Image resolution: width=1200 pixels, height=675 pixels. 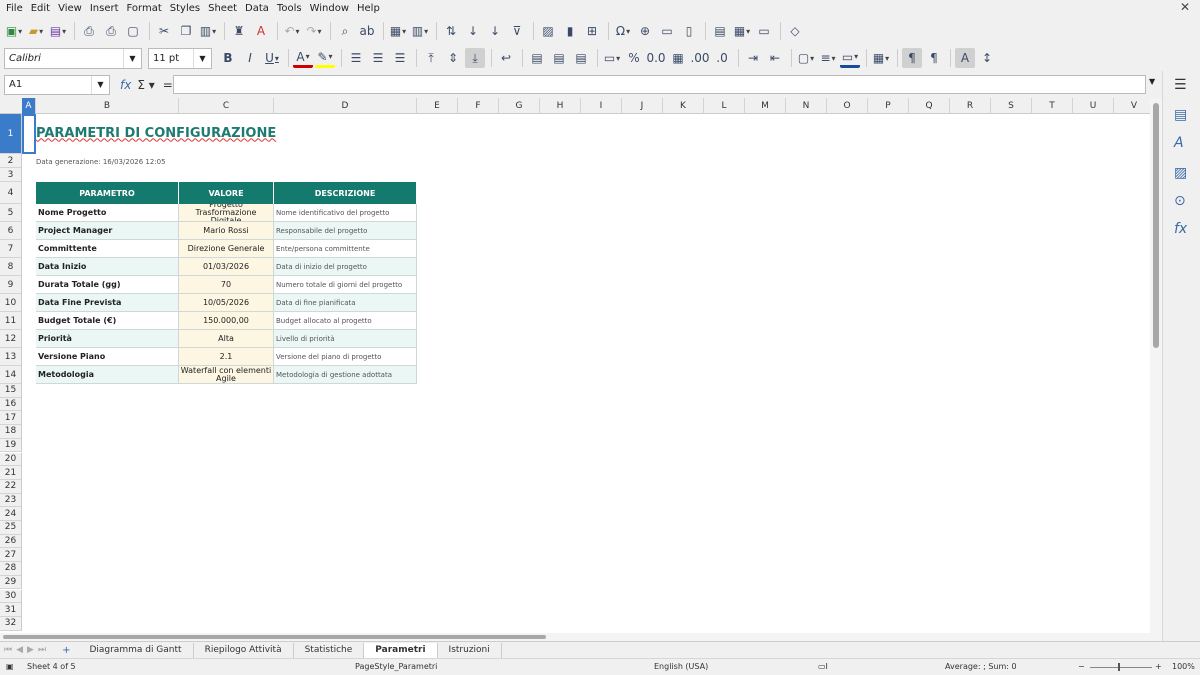 I want to click on comment-icon: ▭, so click(x=667, y=31).